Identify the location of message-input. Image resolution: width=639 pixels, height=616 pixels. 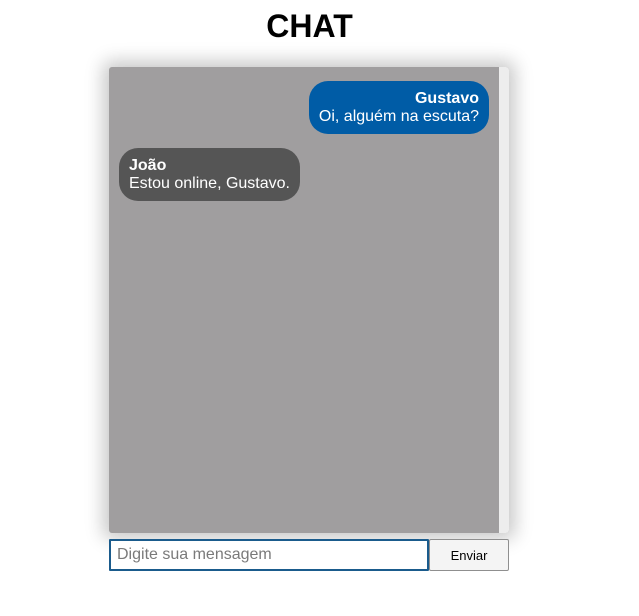
(269, 555).